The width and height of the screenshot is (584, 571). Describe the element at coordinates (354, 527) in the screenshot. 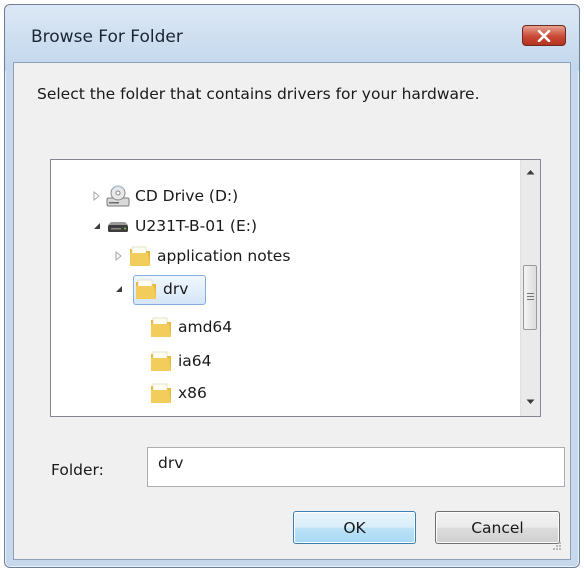

I see `ok-button: OK` at that location.